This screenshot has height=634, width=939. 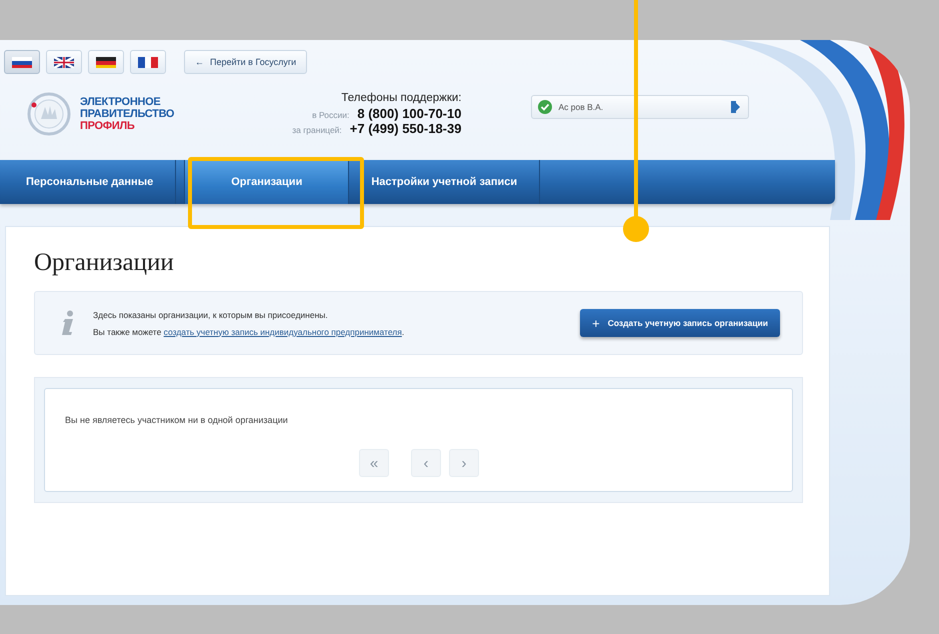 I want to click on nav-tab: Персональные данные, so click(x=88, y=182).